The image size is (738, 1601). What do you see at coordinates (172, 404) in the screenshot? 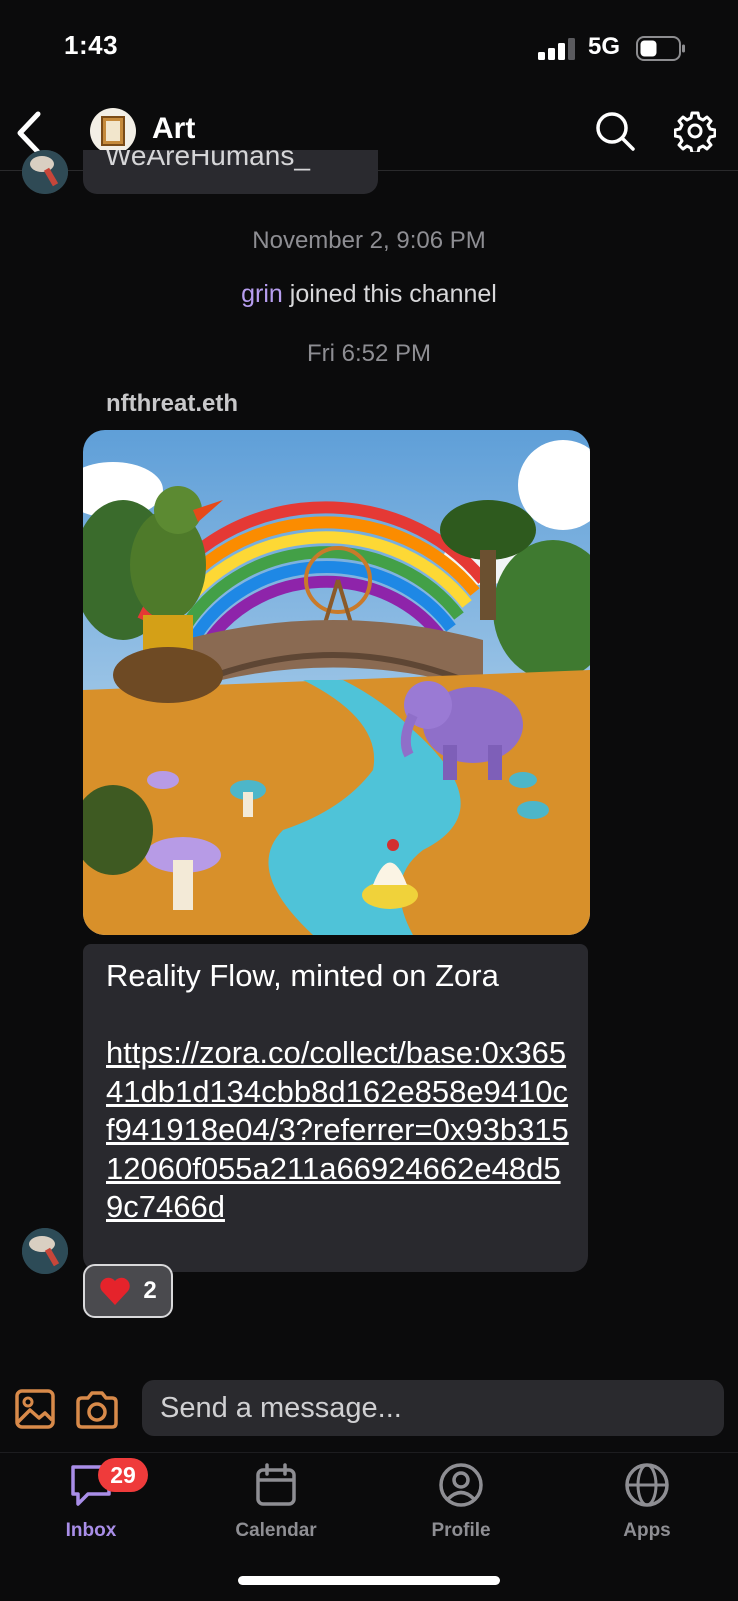
I see `message-author: nfthreat.eth` at bounding box center [172, 404].